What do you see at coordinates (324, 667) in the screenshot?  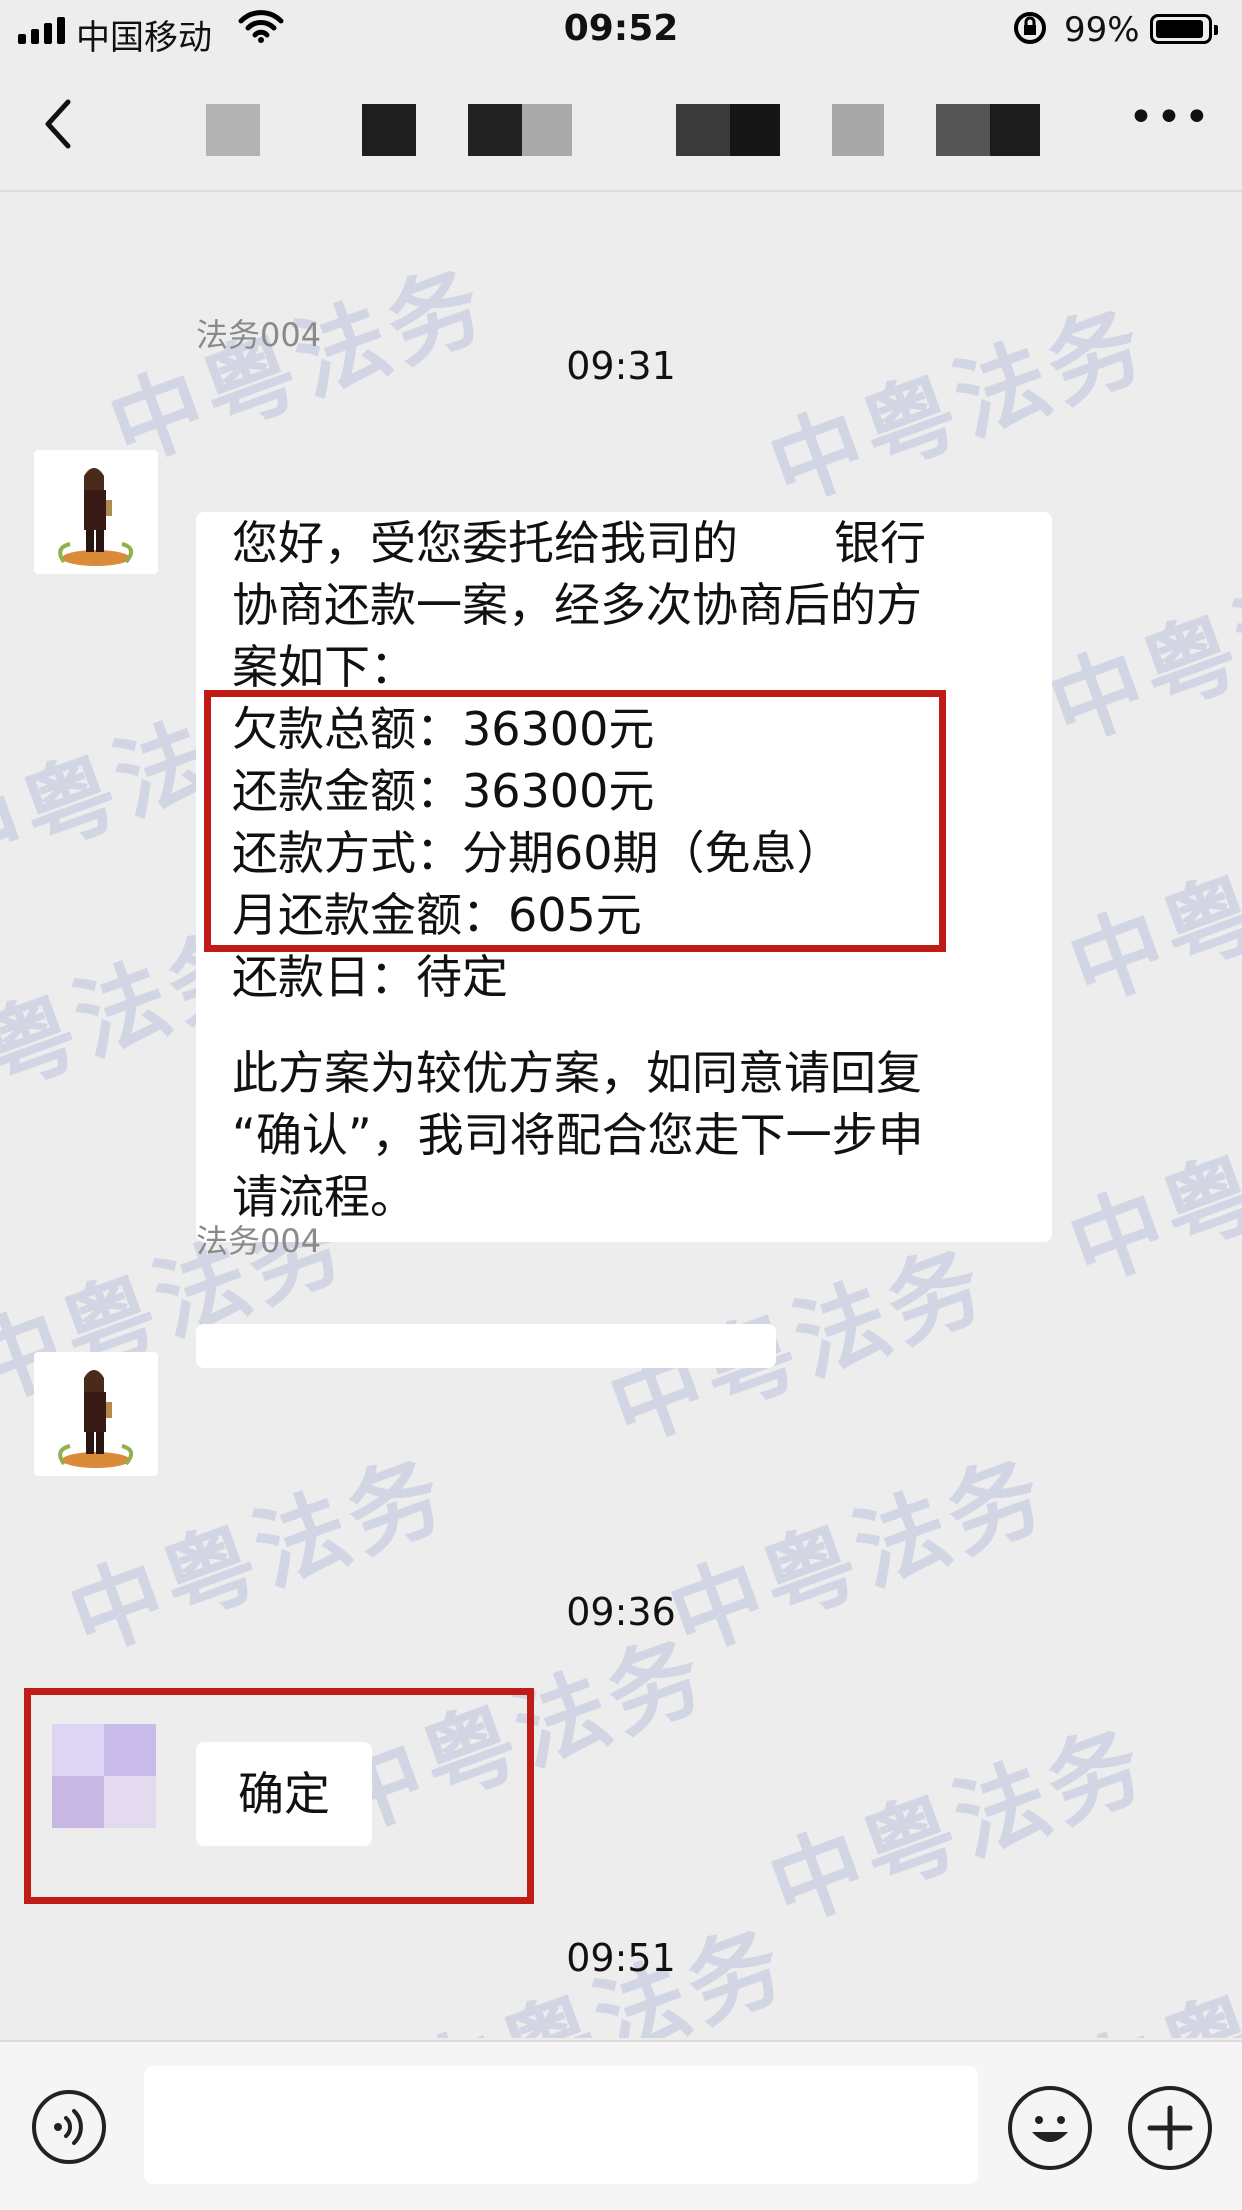 I see `message-line: 案如下：` at bounding box center [324, 667].